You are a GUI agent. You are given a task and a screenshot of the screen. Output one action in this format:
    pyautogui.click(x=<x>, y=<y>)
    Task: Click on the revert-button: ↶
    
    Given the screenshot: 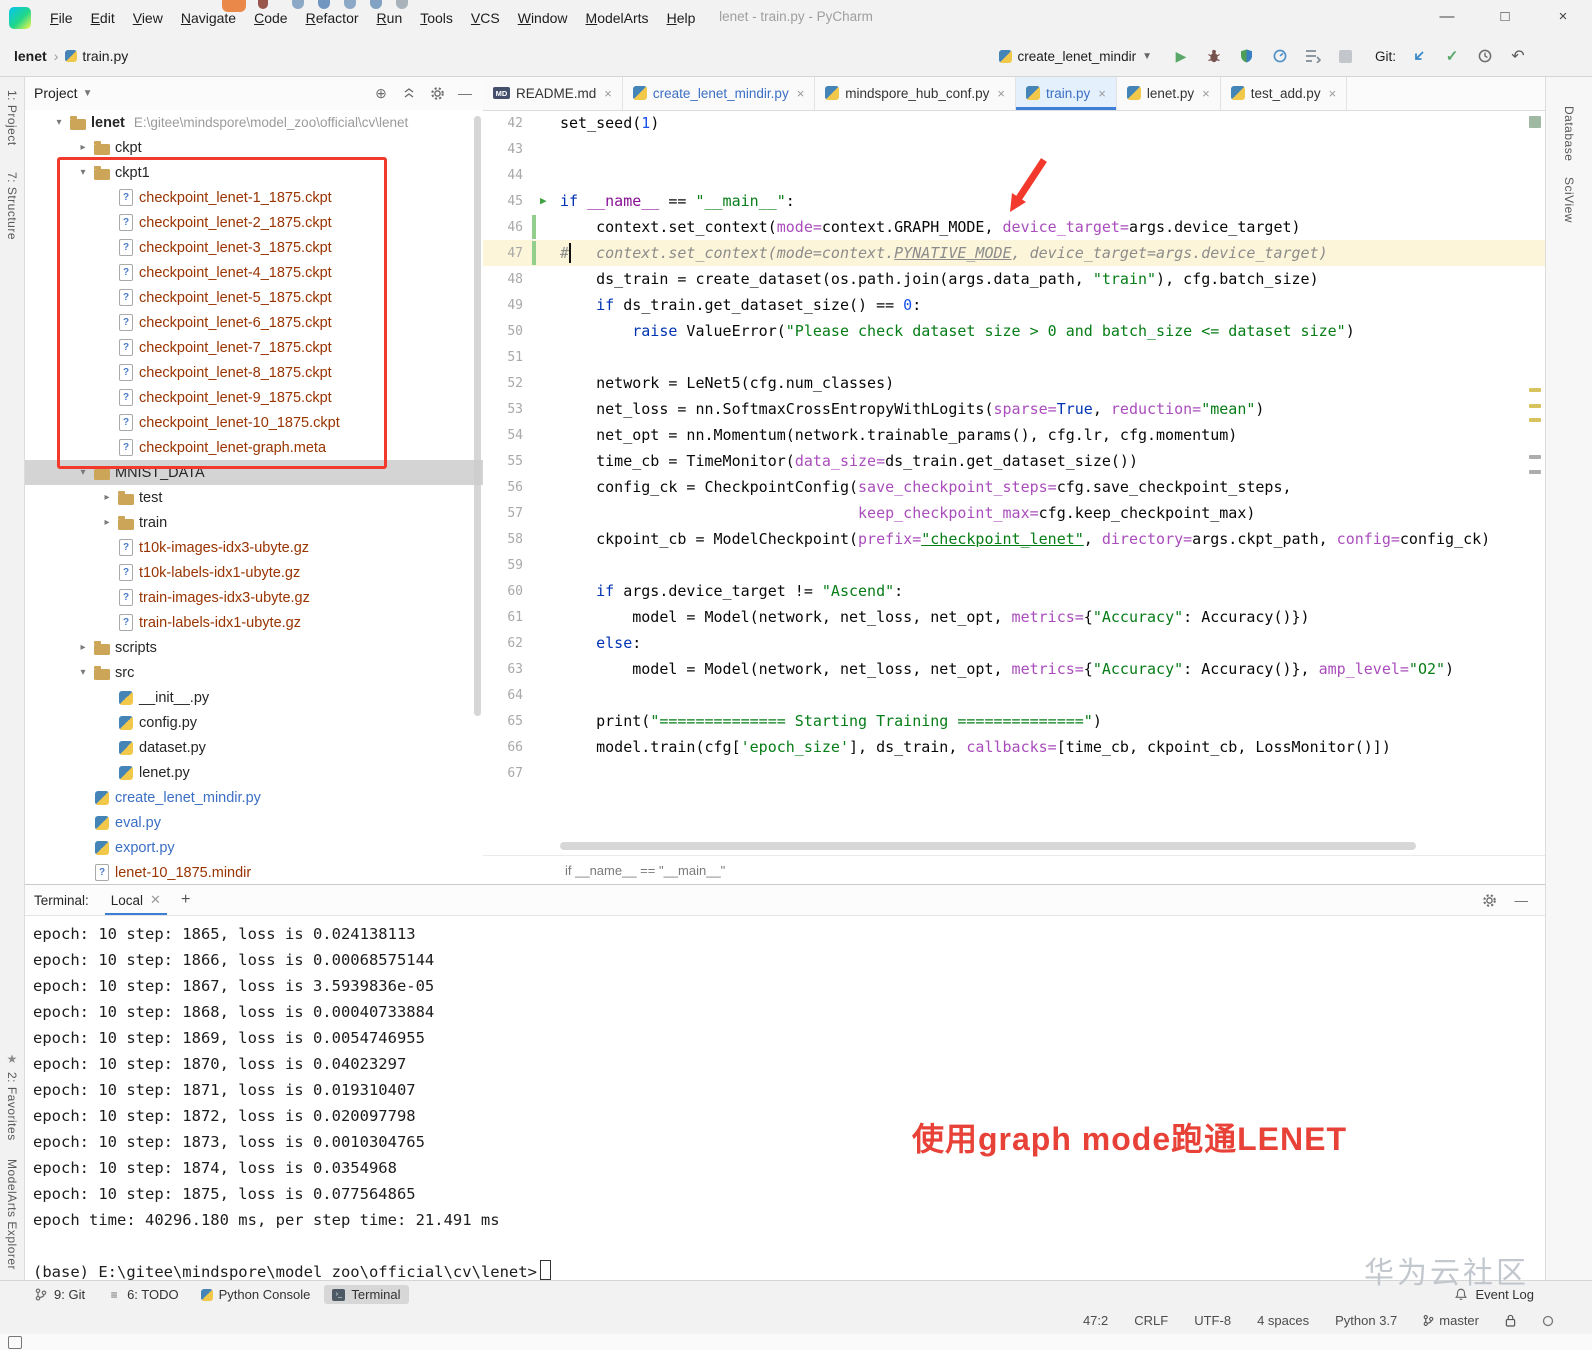 What is the action you would take?
    pyautogui.click(x=1518, y=56)
    